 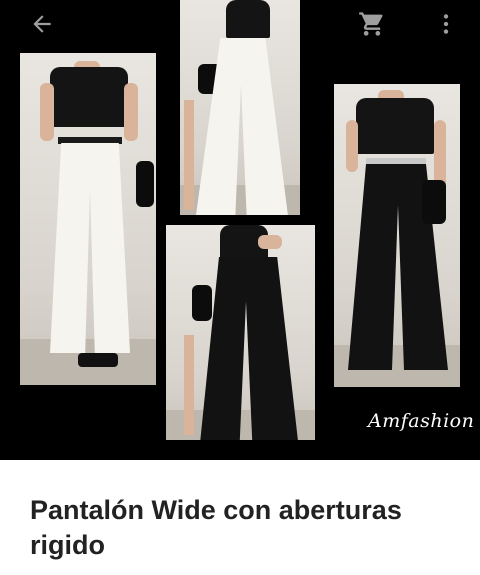 What do you see at coordinates (240, 107) in the screenshot?
I see `product-photo-white-back` at bounding box center [240, 107].